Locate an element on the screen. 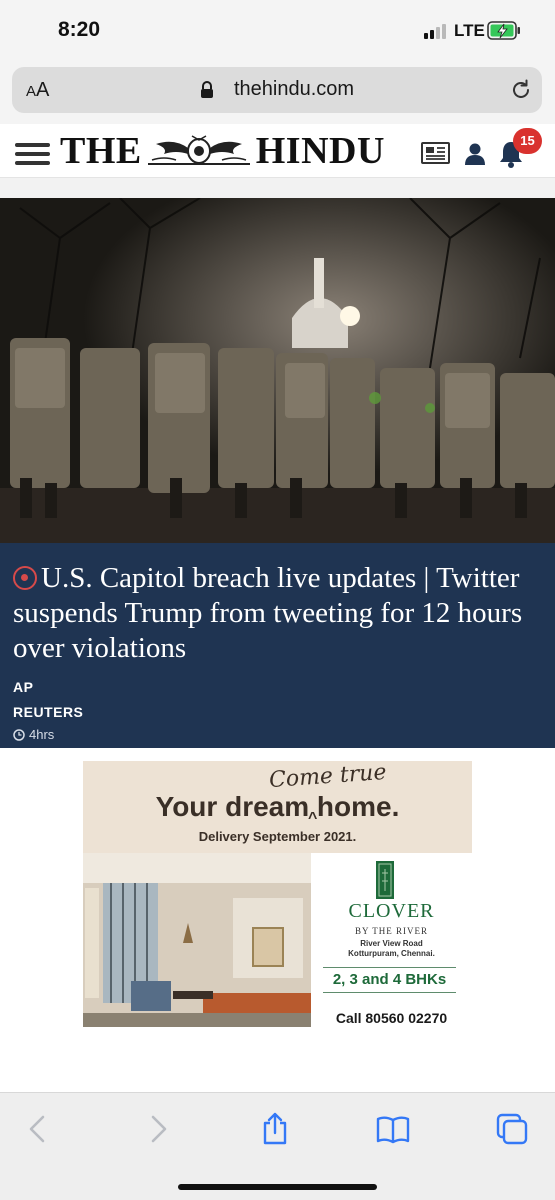 This screenshot has height=1200, width=555. clock-icon is located at coordinates (19, 734).